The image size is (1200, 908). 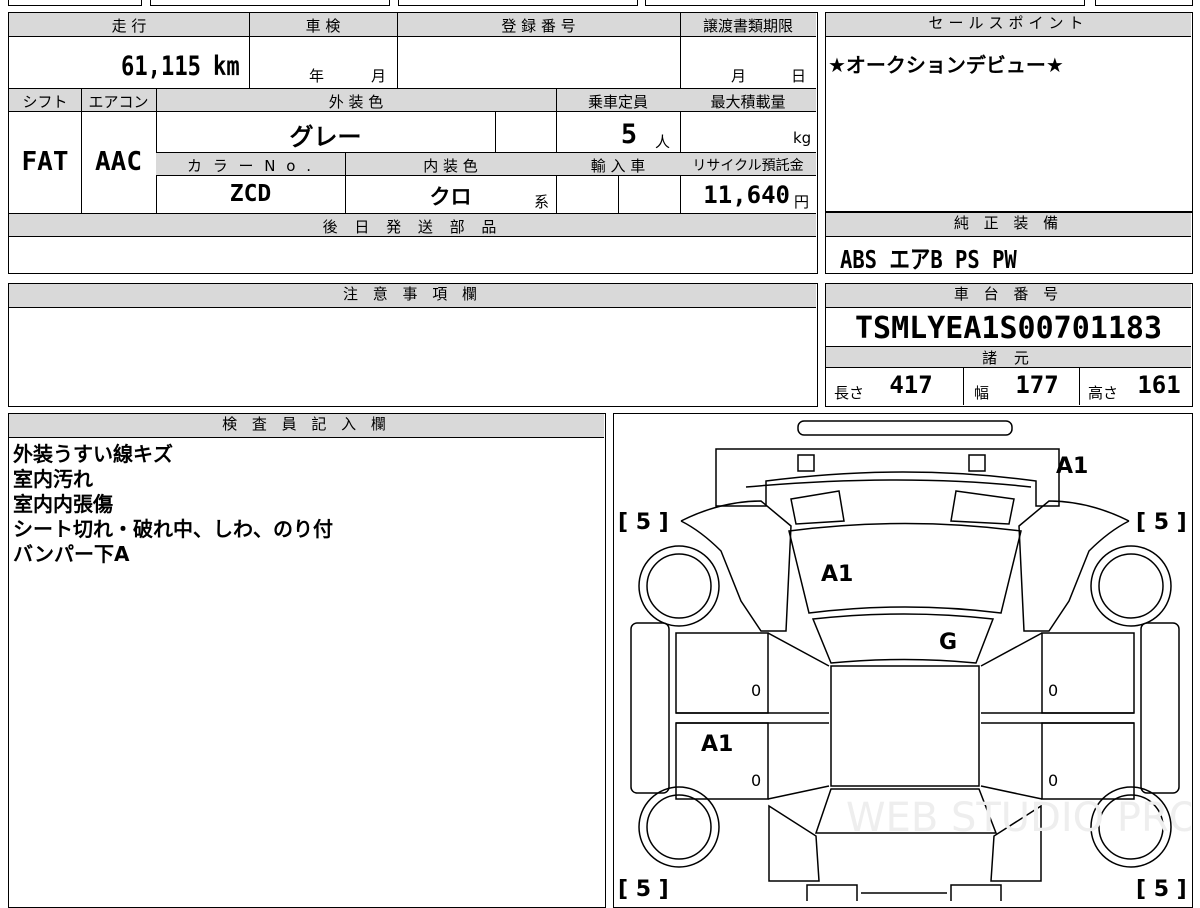 What do you see at coordinates (1037, 385) in the screenshot?
I see `width-value: 177` at bounding box center [1037, 385].